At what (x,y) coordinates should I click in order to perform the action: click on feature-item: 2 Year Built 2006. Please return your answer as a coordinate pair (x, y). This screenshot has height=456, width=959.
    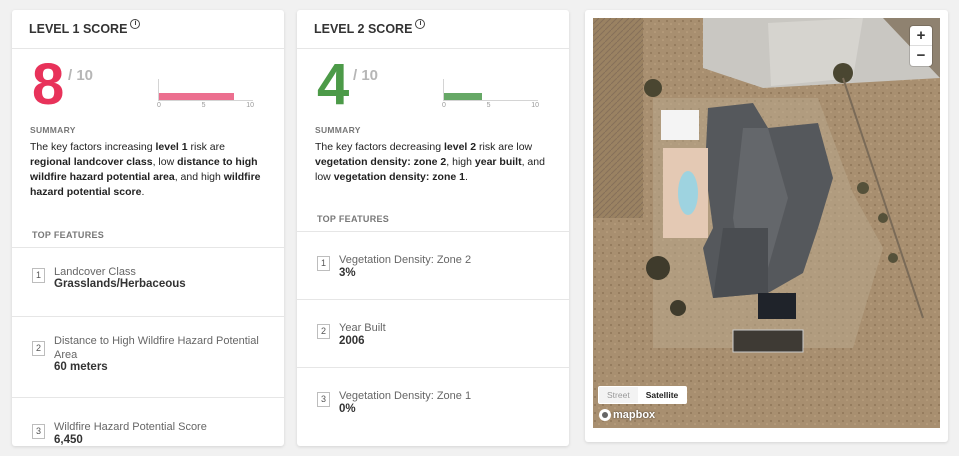
    Looking at the image, I should click on (433, 334).